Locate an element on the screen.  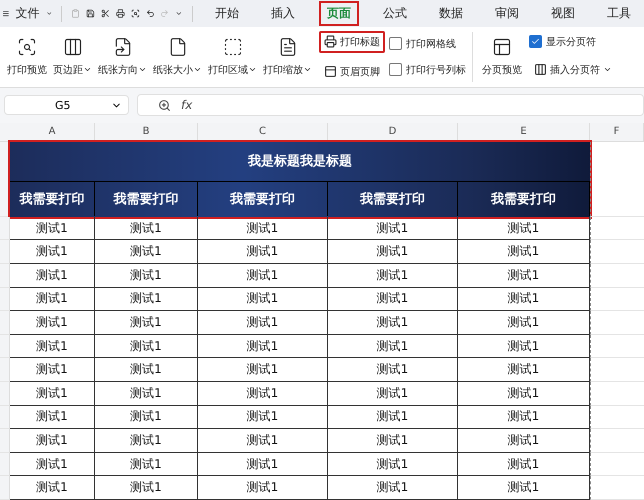
ribbon-button: 纸张方向 is located at coordinates (118, 69).